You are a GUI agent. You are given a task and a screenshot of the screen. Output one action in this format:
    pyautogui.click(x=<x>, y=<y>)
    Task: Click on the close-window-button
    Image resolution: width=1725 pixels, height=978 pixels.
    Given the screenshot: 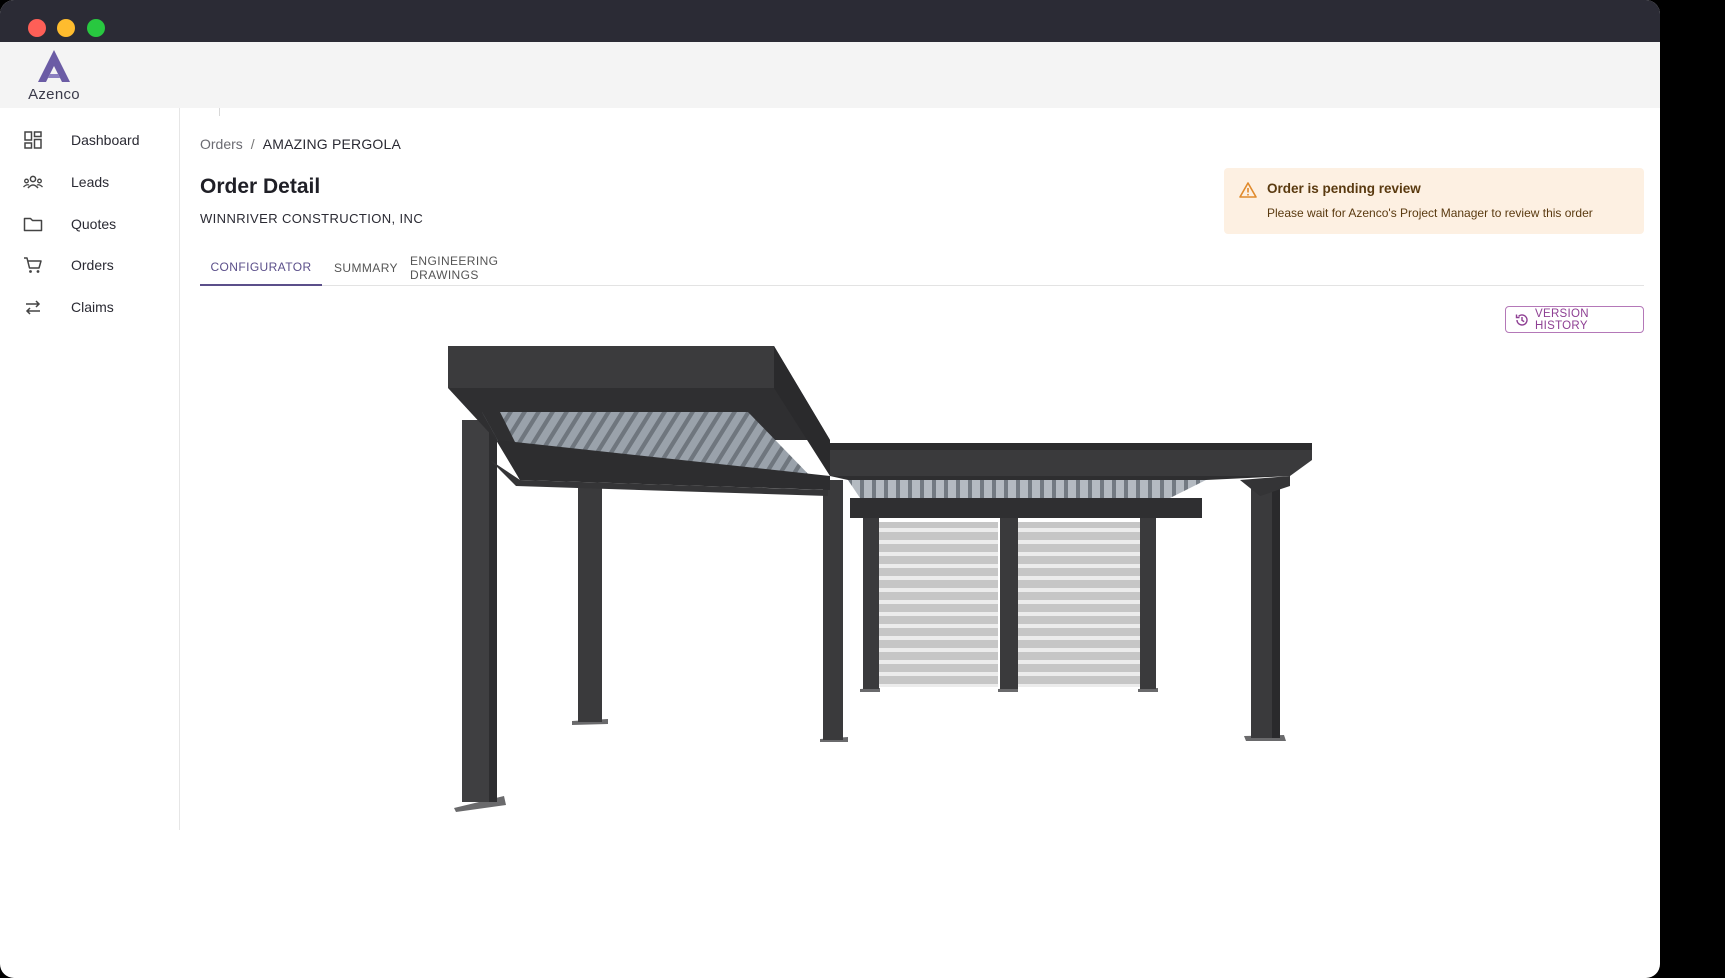 What is the action you would take?
    pyautogui.click(x=37, y=28)
    